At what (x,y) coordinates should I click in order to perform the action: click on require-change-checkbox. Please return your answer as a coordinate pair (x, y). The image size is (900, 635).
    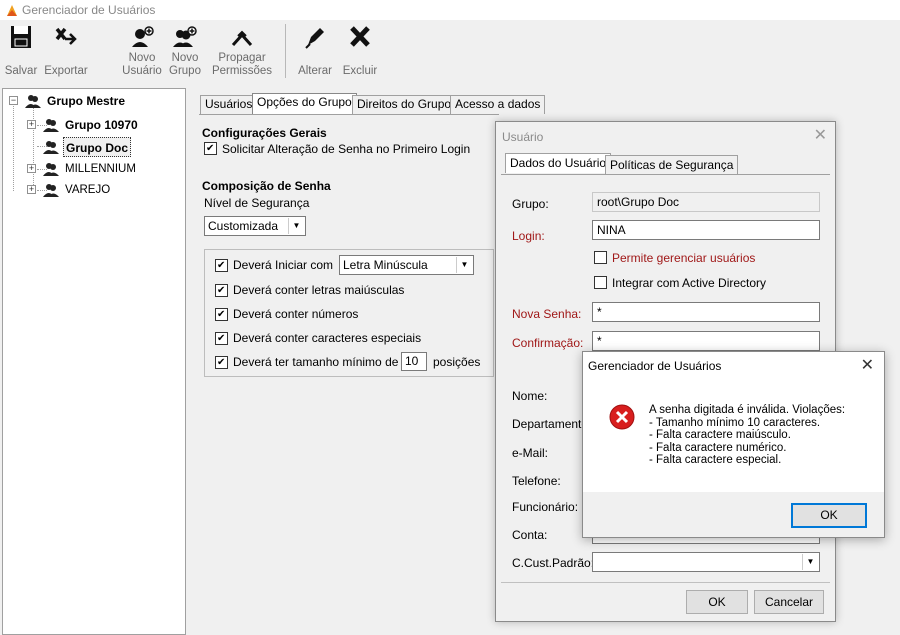
    Looking at the image, I should click on (210, 148).